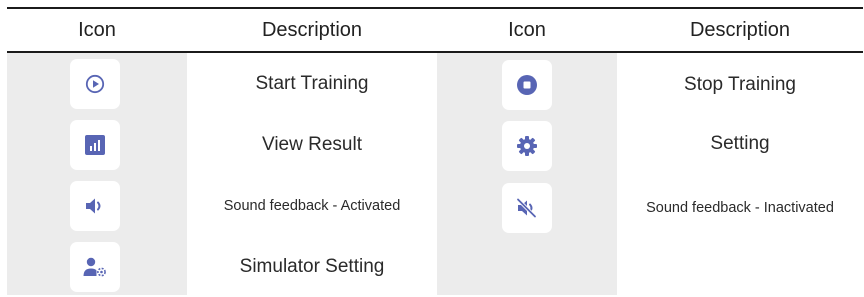 This screenshot has width=864, height=297. What do you see at coordinates (740, 143) in the screenshot?
I see `row-label-setting: Setting` at bounding box center [740, 143].